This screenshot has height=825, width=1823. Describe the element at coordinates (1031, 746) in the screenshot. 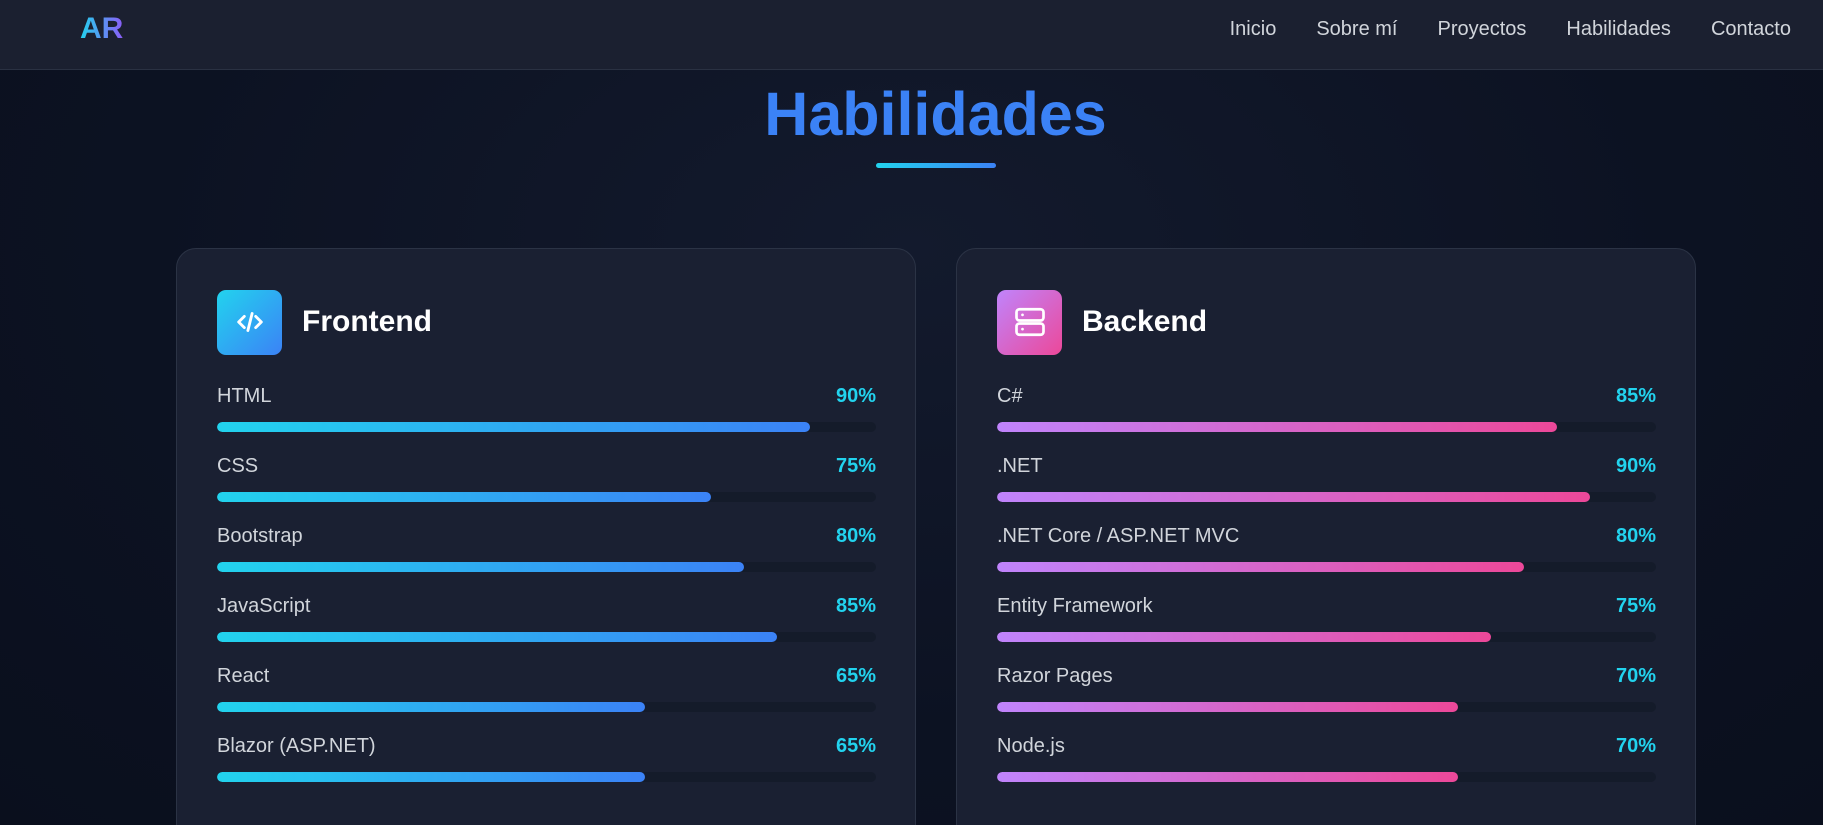

I see `skill-name: Node.js` at that location.